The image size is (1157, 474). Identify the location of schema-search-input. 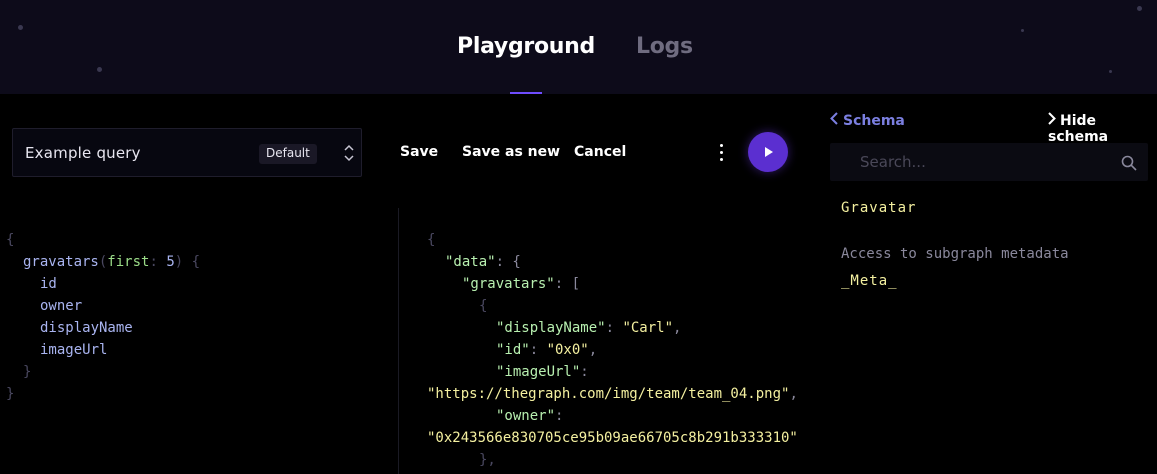
(980, 162).